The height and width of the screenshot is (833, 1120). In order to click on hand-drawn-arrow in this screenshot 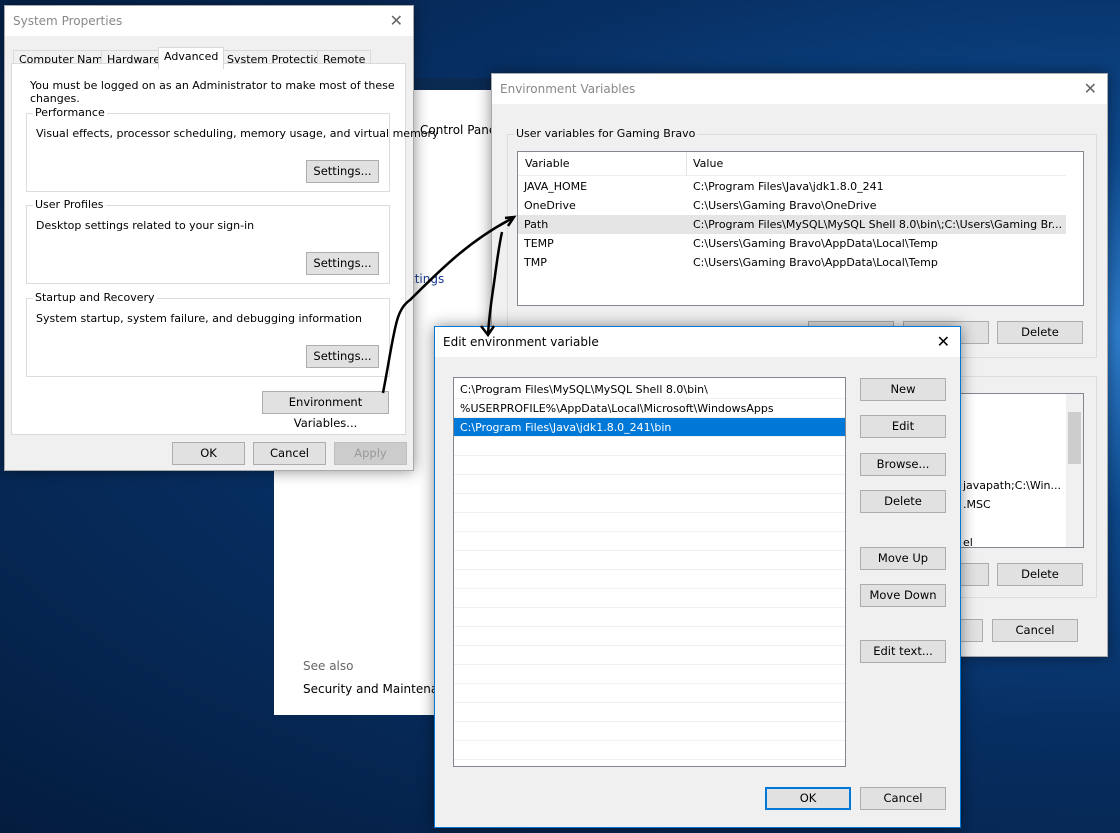, I will do `click(449, 304)`.